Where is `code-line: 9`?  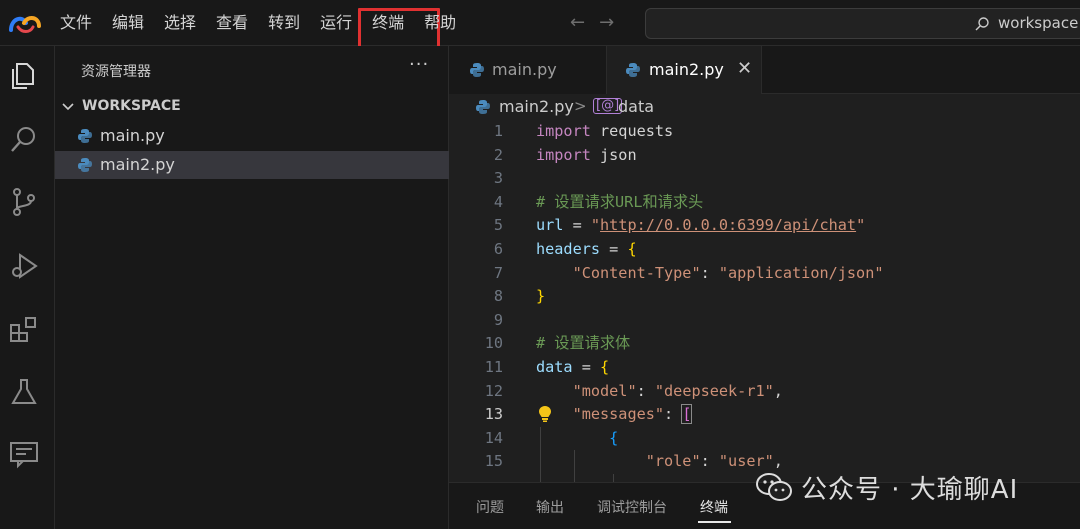 code-line: 9 is located at coordinates (764, 321).